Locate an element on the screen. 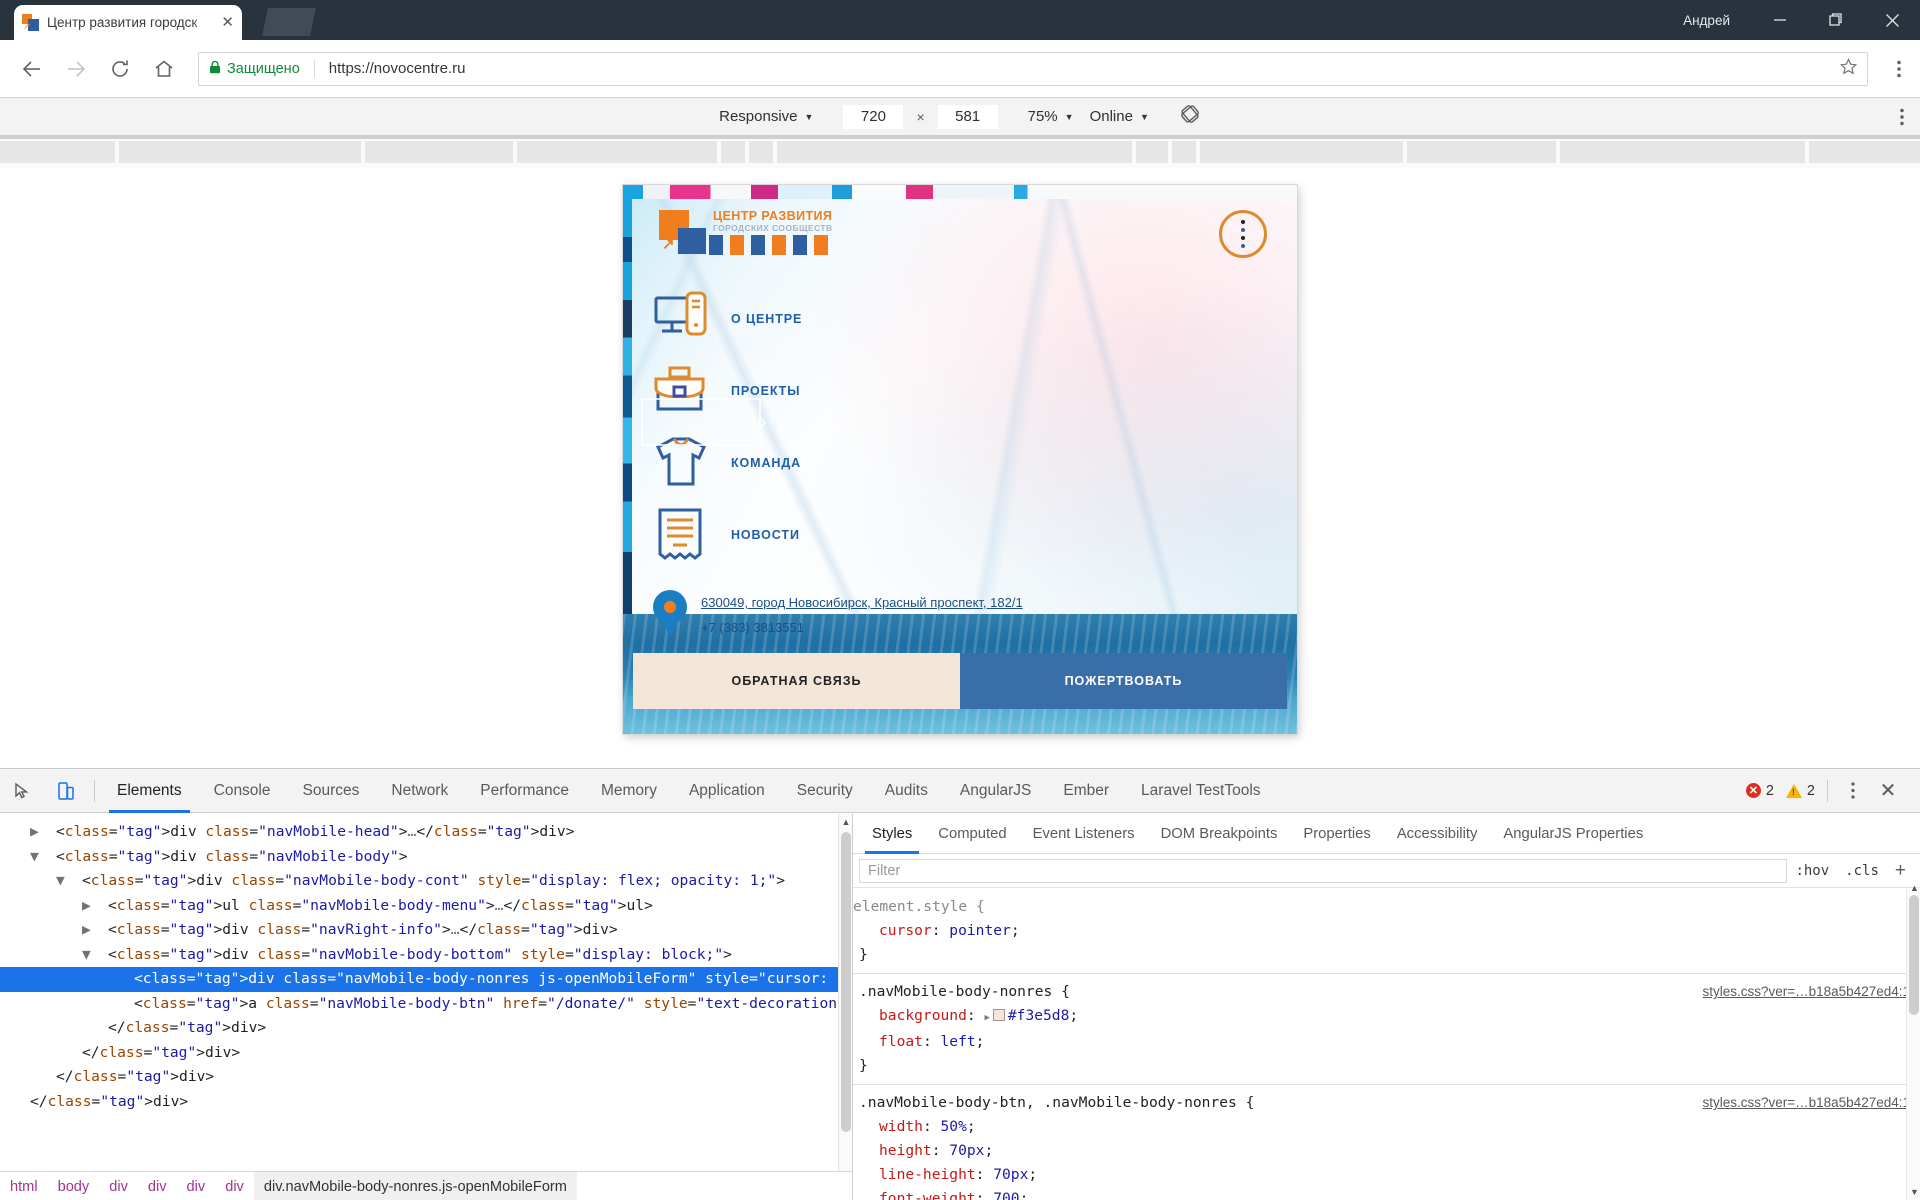 The height and width of the screenshot is (1200, 1920). maximize-icon is located at coordinates (1836, 20).